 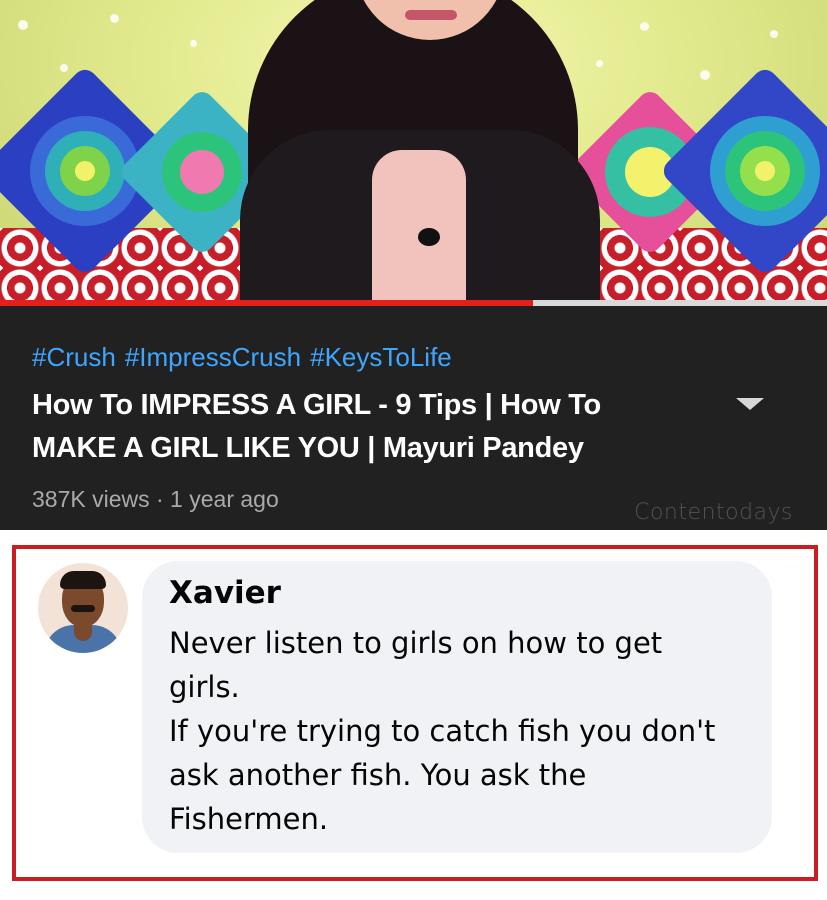 What do you see at coordinates (155, 499) in the screenshot?
I see `video-meta: 387K views · 1 year ago` at bounding box center [155, 499].